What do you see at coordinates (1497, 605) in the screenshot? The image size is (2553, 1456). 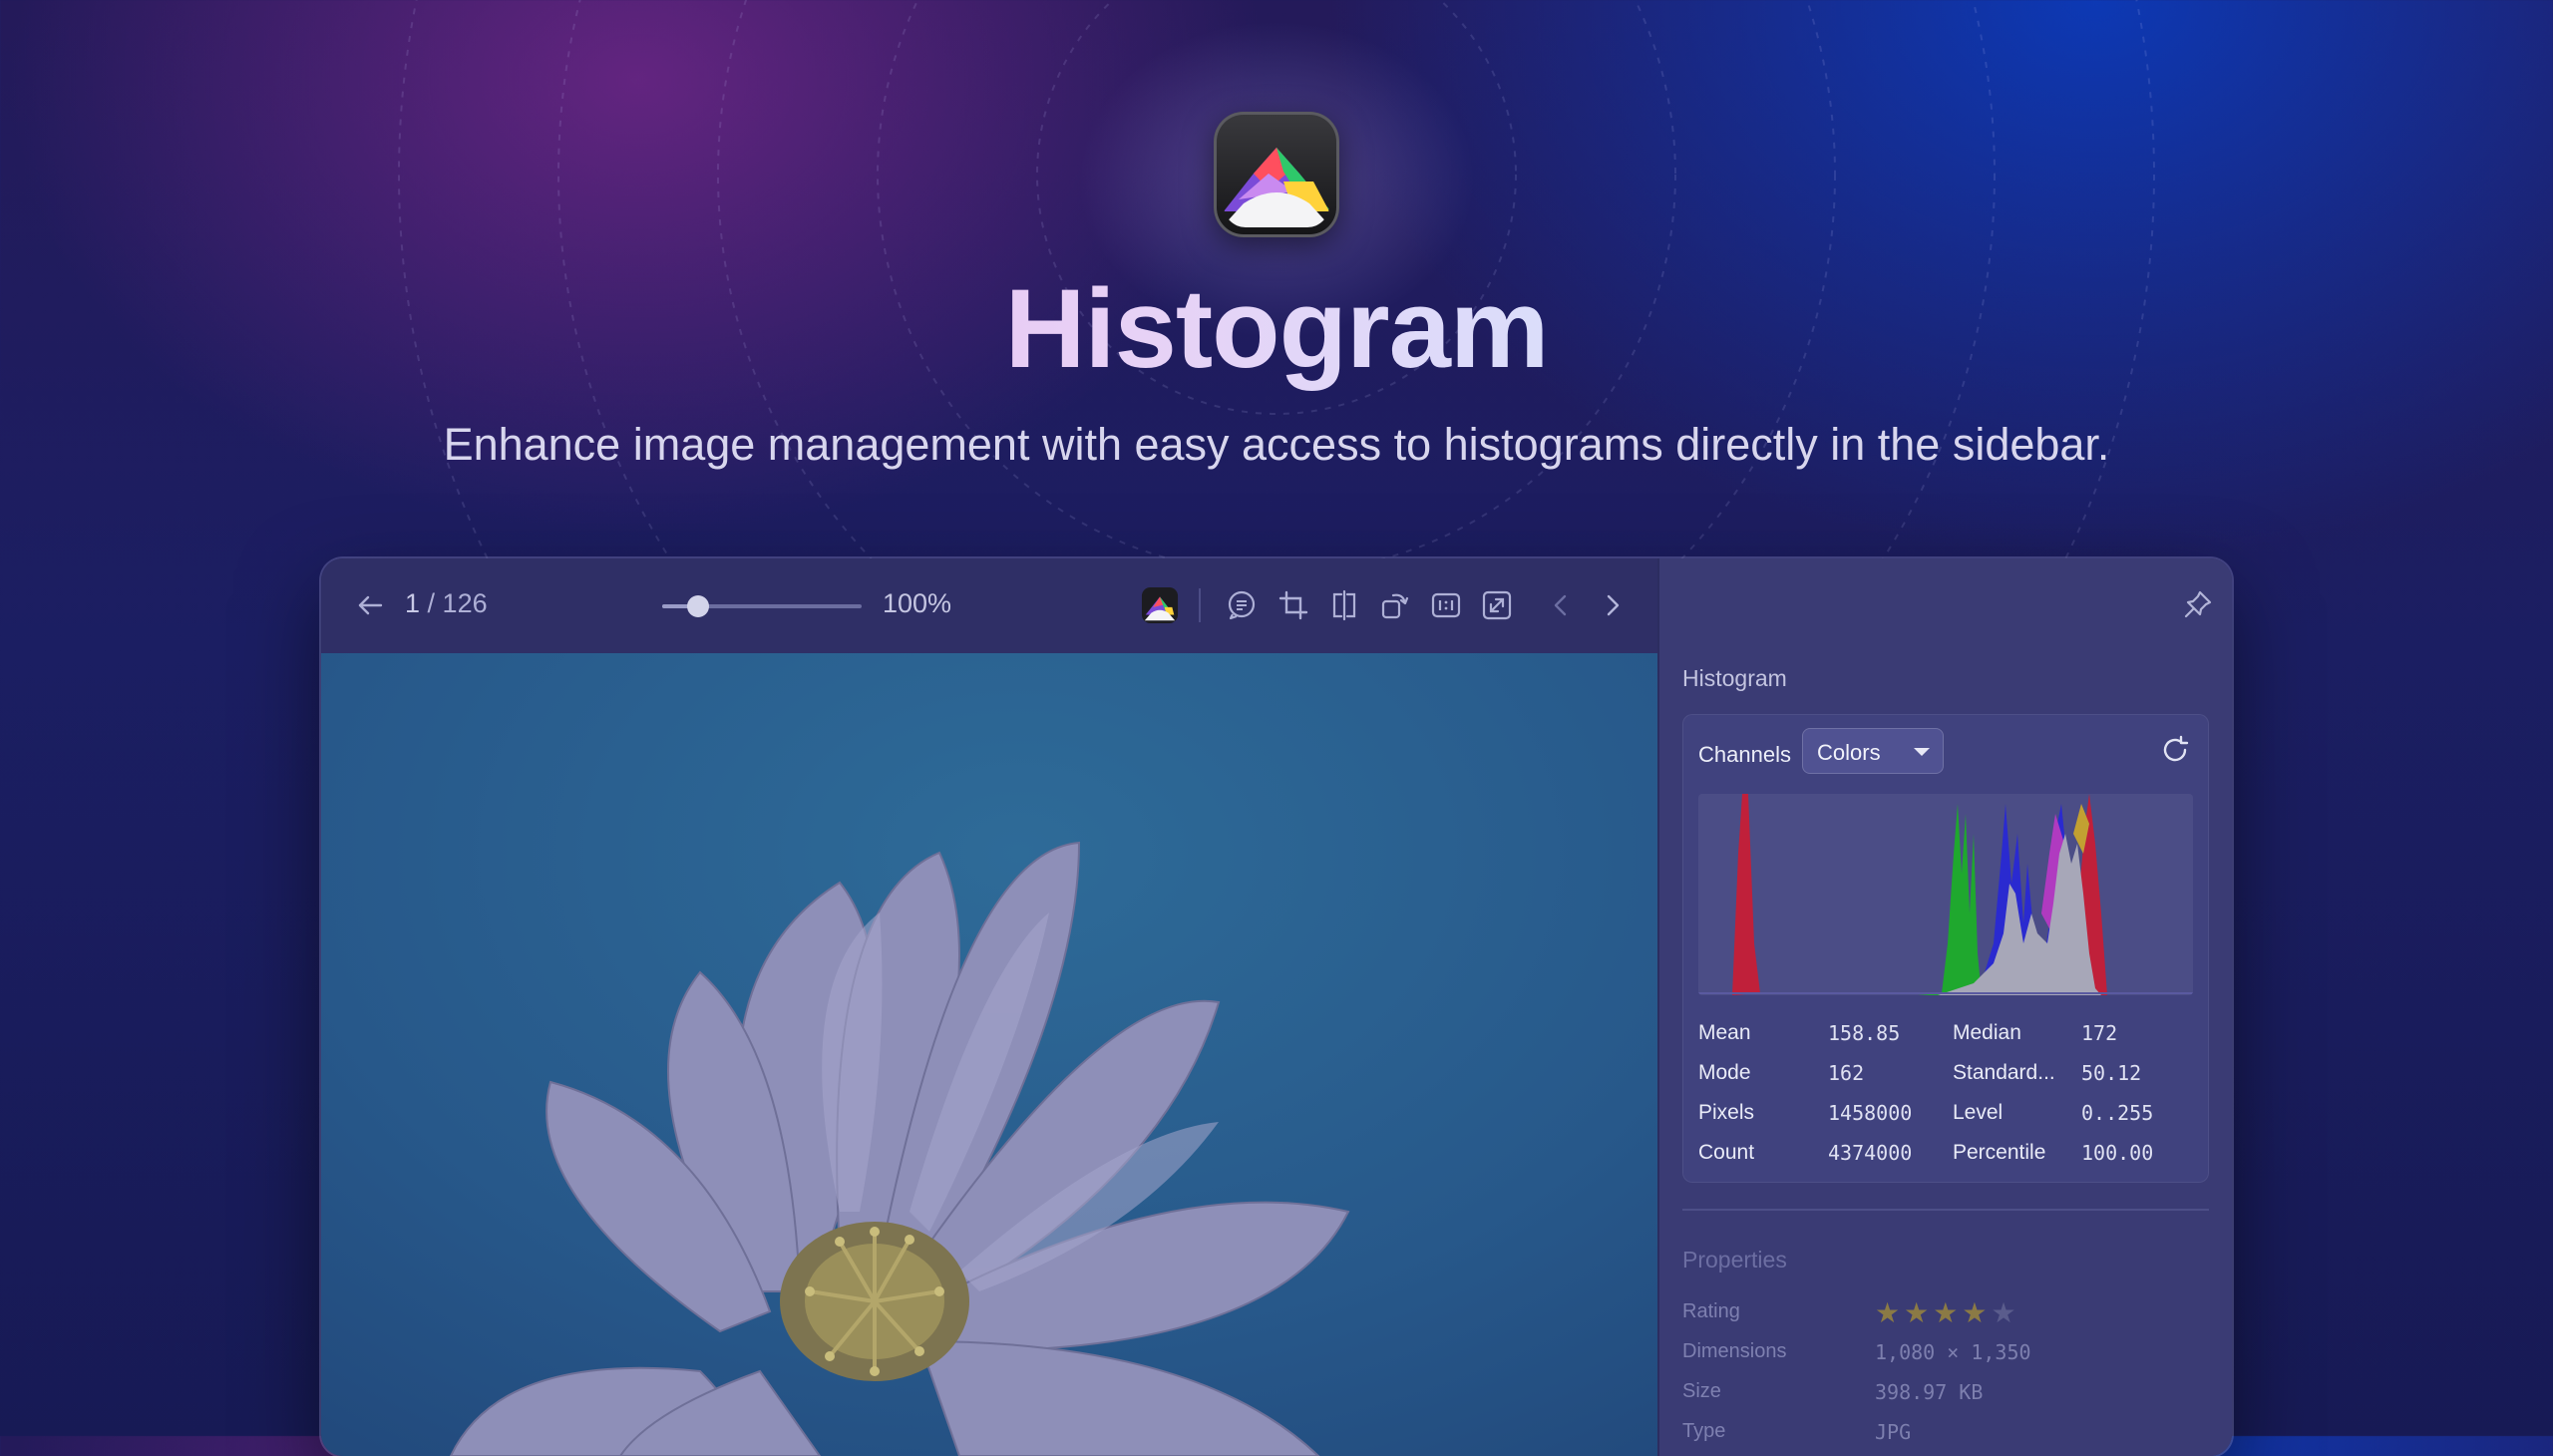 I see `fullscreen-icon` at bounding box center [1497, 605].